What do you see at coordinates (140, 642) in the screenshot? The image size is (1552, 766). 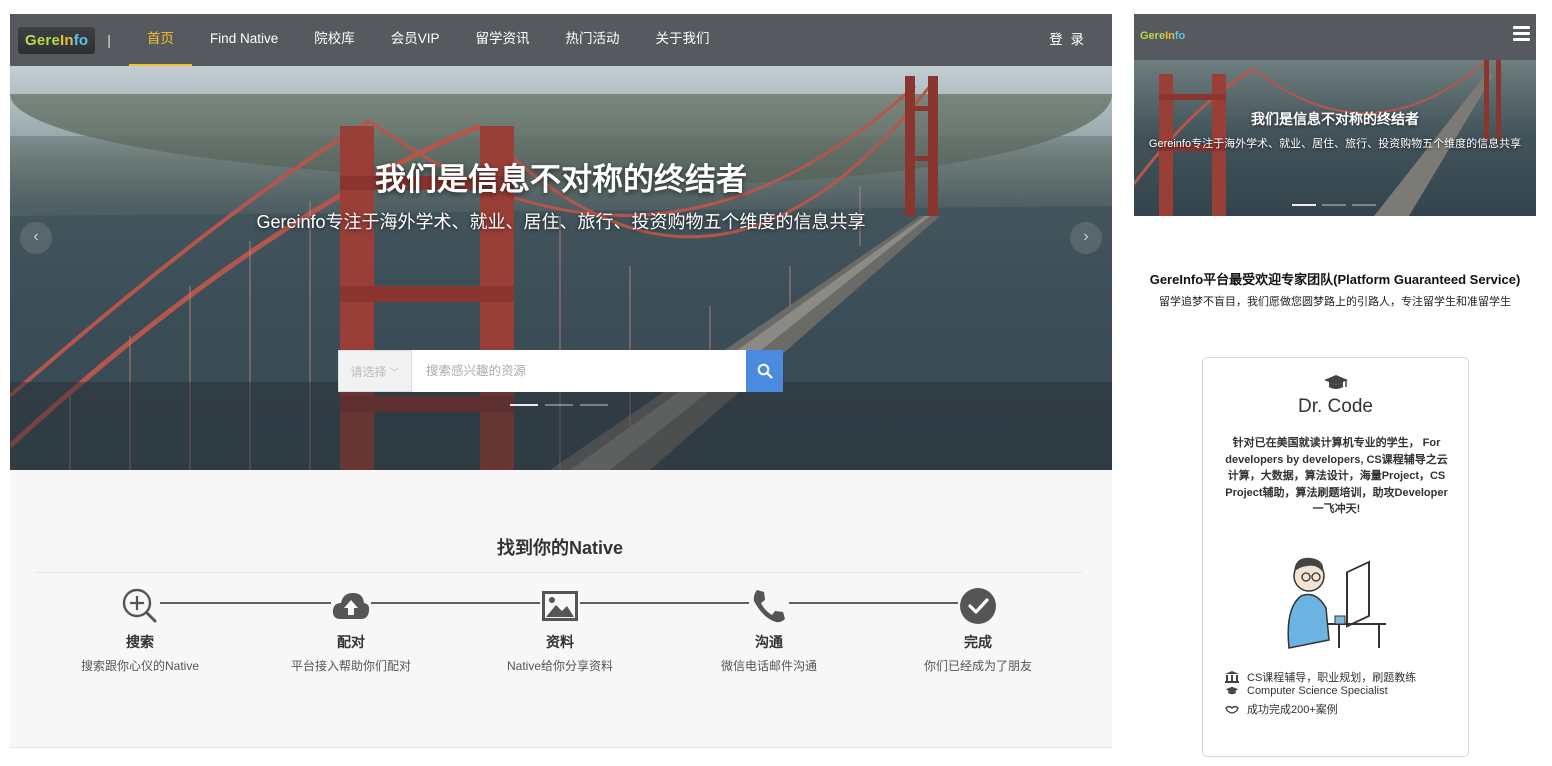 I see `step-title: 搜索` at bounding box center [140, 642].